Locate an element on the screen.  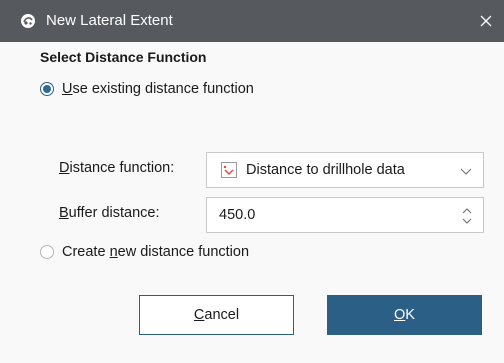
window-title: New Lateral Extent is located at coordinates (109, 20).